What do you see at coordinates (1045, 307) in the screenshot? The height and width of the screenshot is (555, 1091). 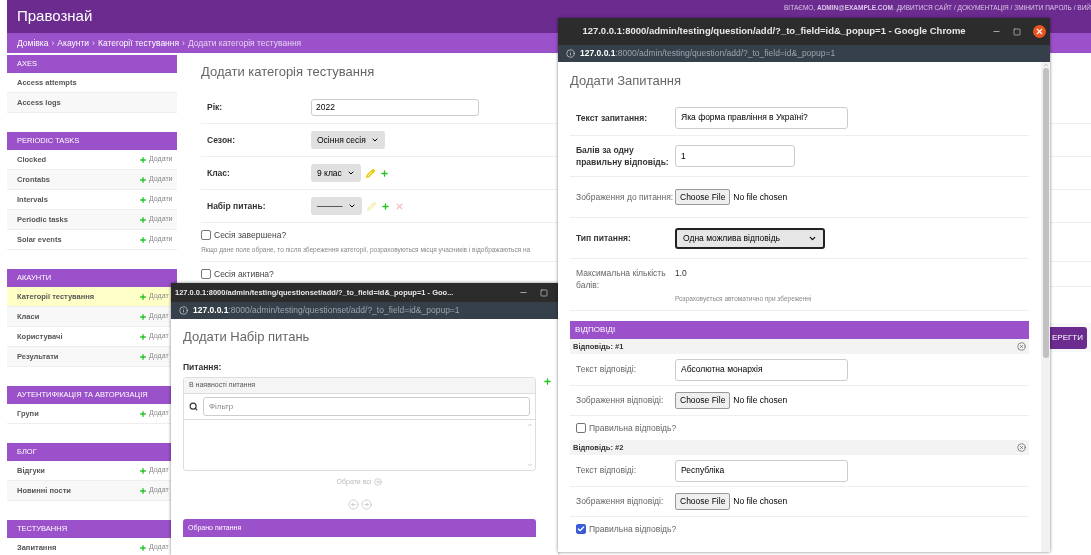 I see `scrollbar` at bounding box center [1045, 307].